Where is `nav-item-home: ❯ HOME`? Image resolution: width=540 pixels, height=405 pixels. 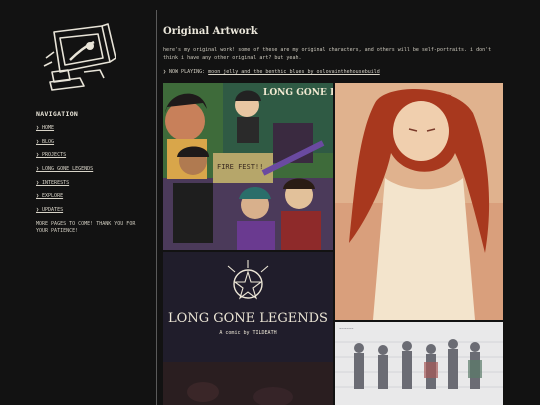
nav-item-home: ❯ HOME is located at coordinates (45, 128).